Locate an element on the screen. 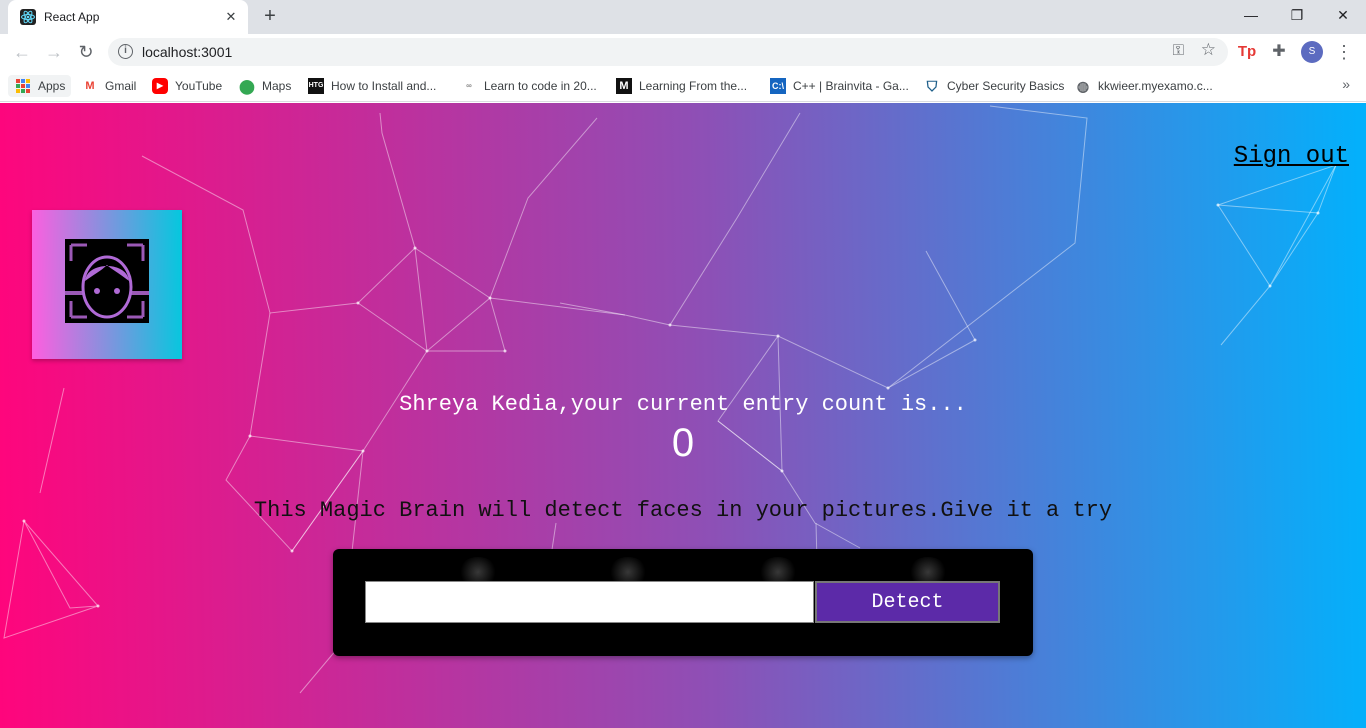 Image resolution: width=1366 pixels, height=728 pixels. browser-tab: React App ✕ is located at coordinates (128, 17).